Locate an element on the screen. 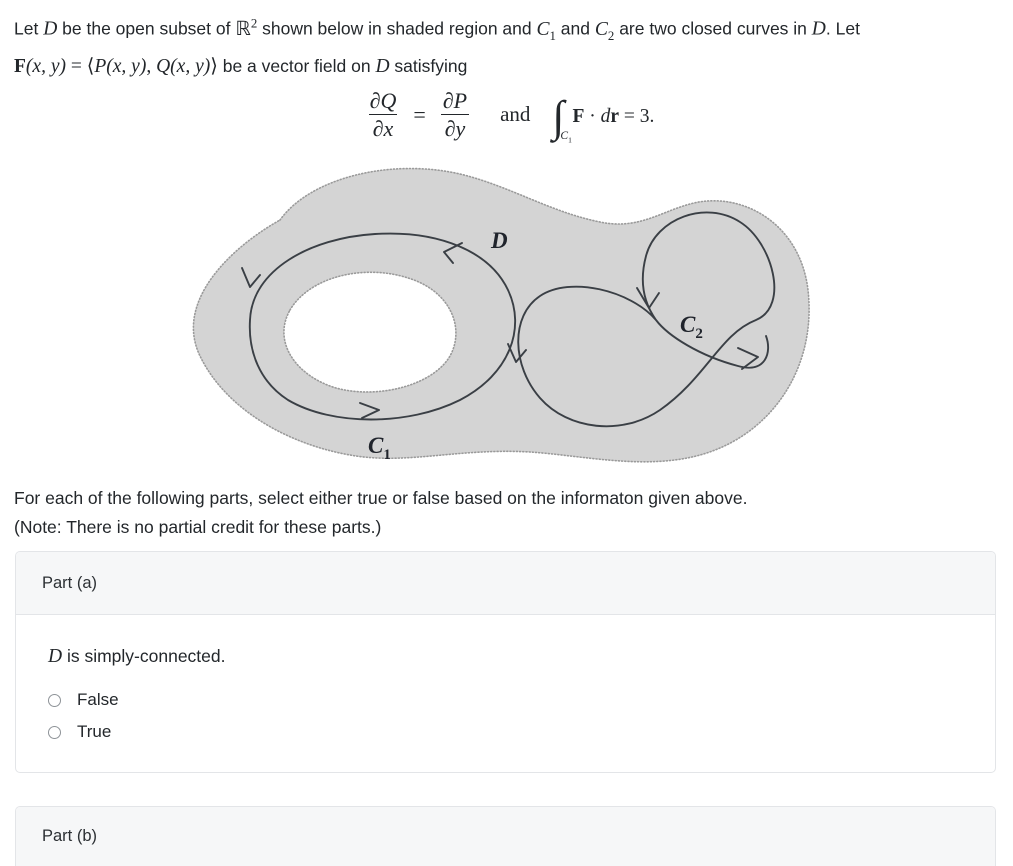 This screenshot has height=866, width=1013. fraction-numerator: ∂P is located at coordinates (455, 101).